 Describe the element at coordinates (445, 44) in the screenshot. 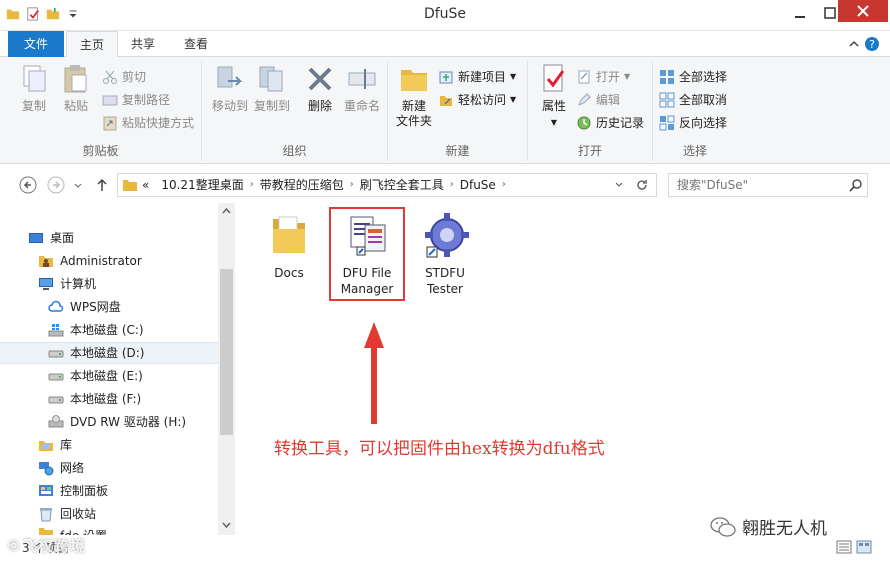

I see `ribbon-tabs: 文件 主页 共享 查看 ?` at that location.